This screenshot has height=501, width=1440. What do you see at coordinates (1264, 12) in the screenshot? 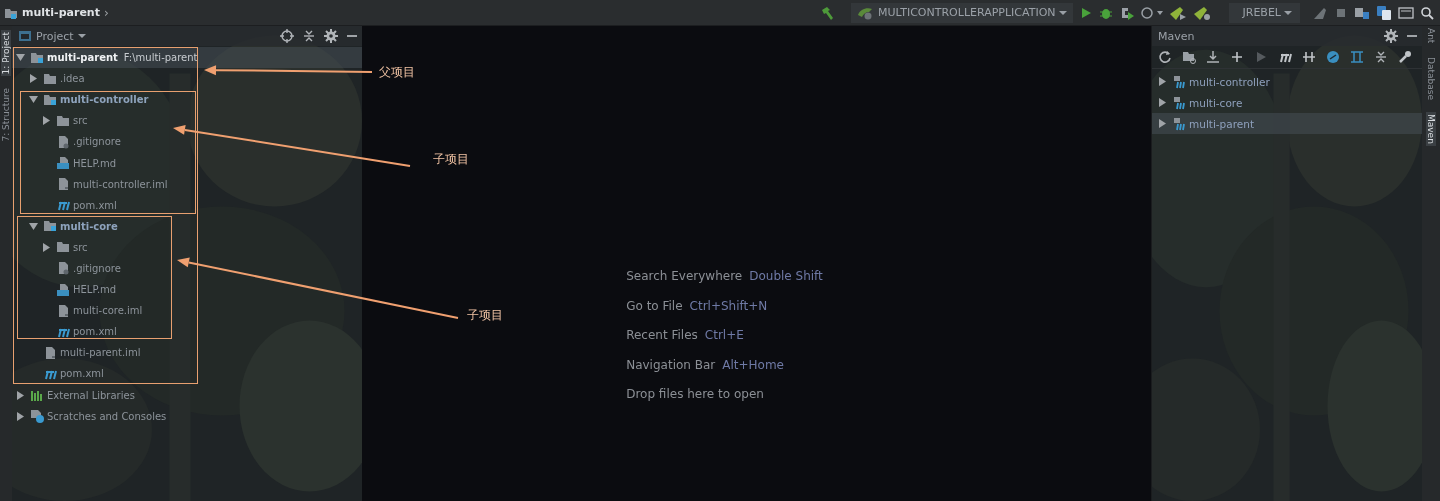
I see `jrebel-dropdown: JREBEL` at bounding box center [1264, 12].